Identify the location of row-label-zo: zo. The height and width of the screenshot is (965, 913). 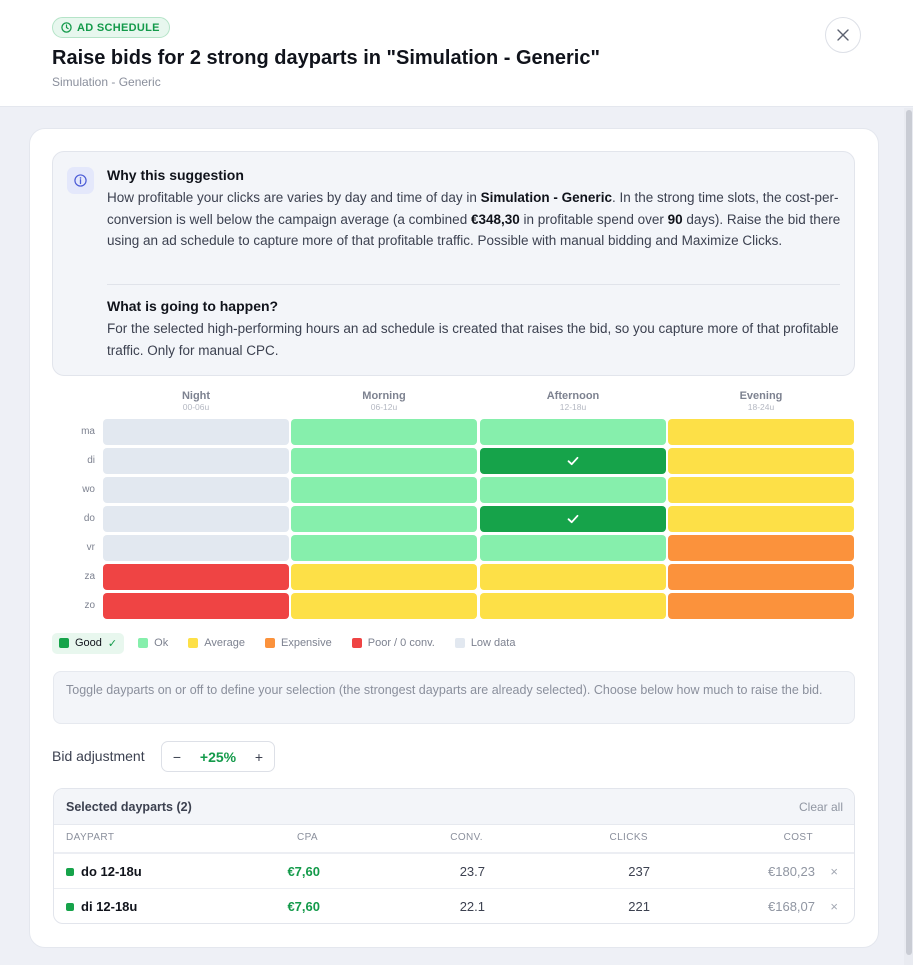
(89, 605).